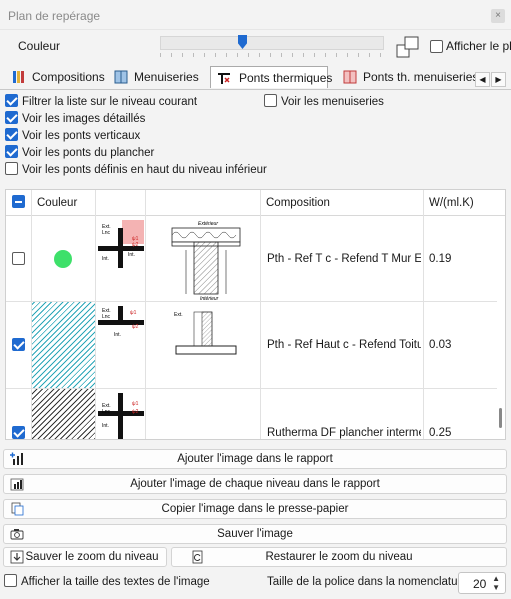  I want to click on plan-caption-top: Extérieur, so click(208, 224).